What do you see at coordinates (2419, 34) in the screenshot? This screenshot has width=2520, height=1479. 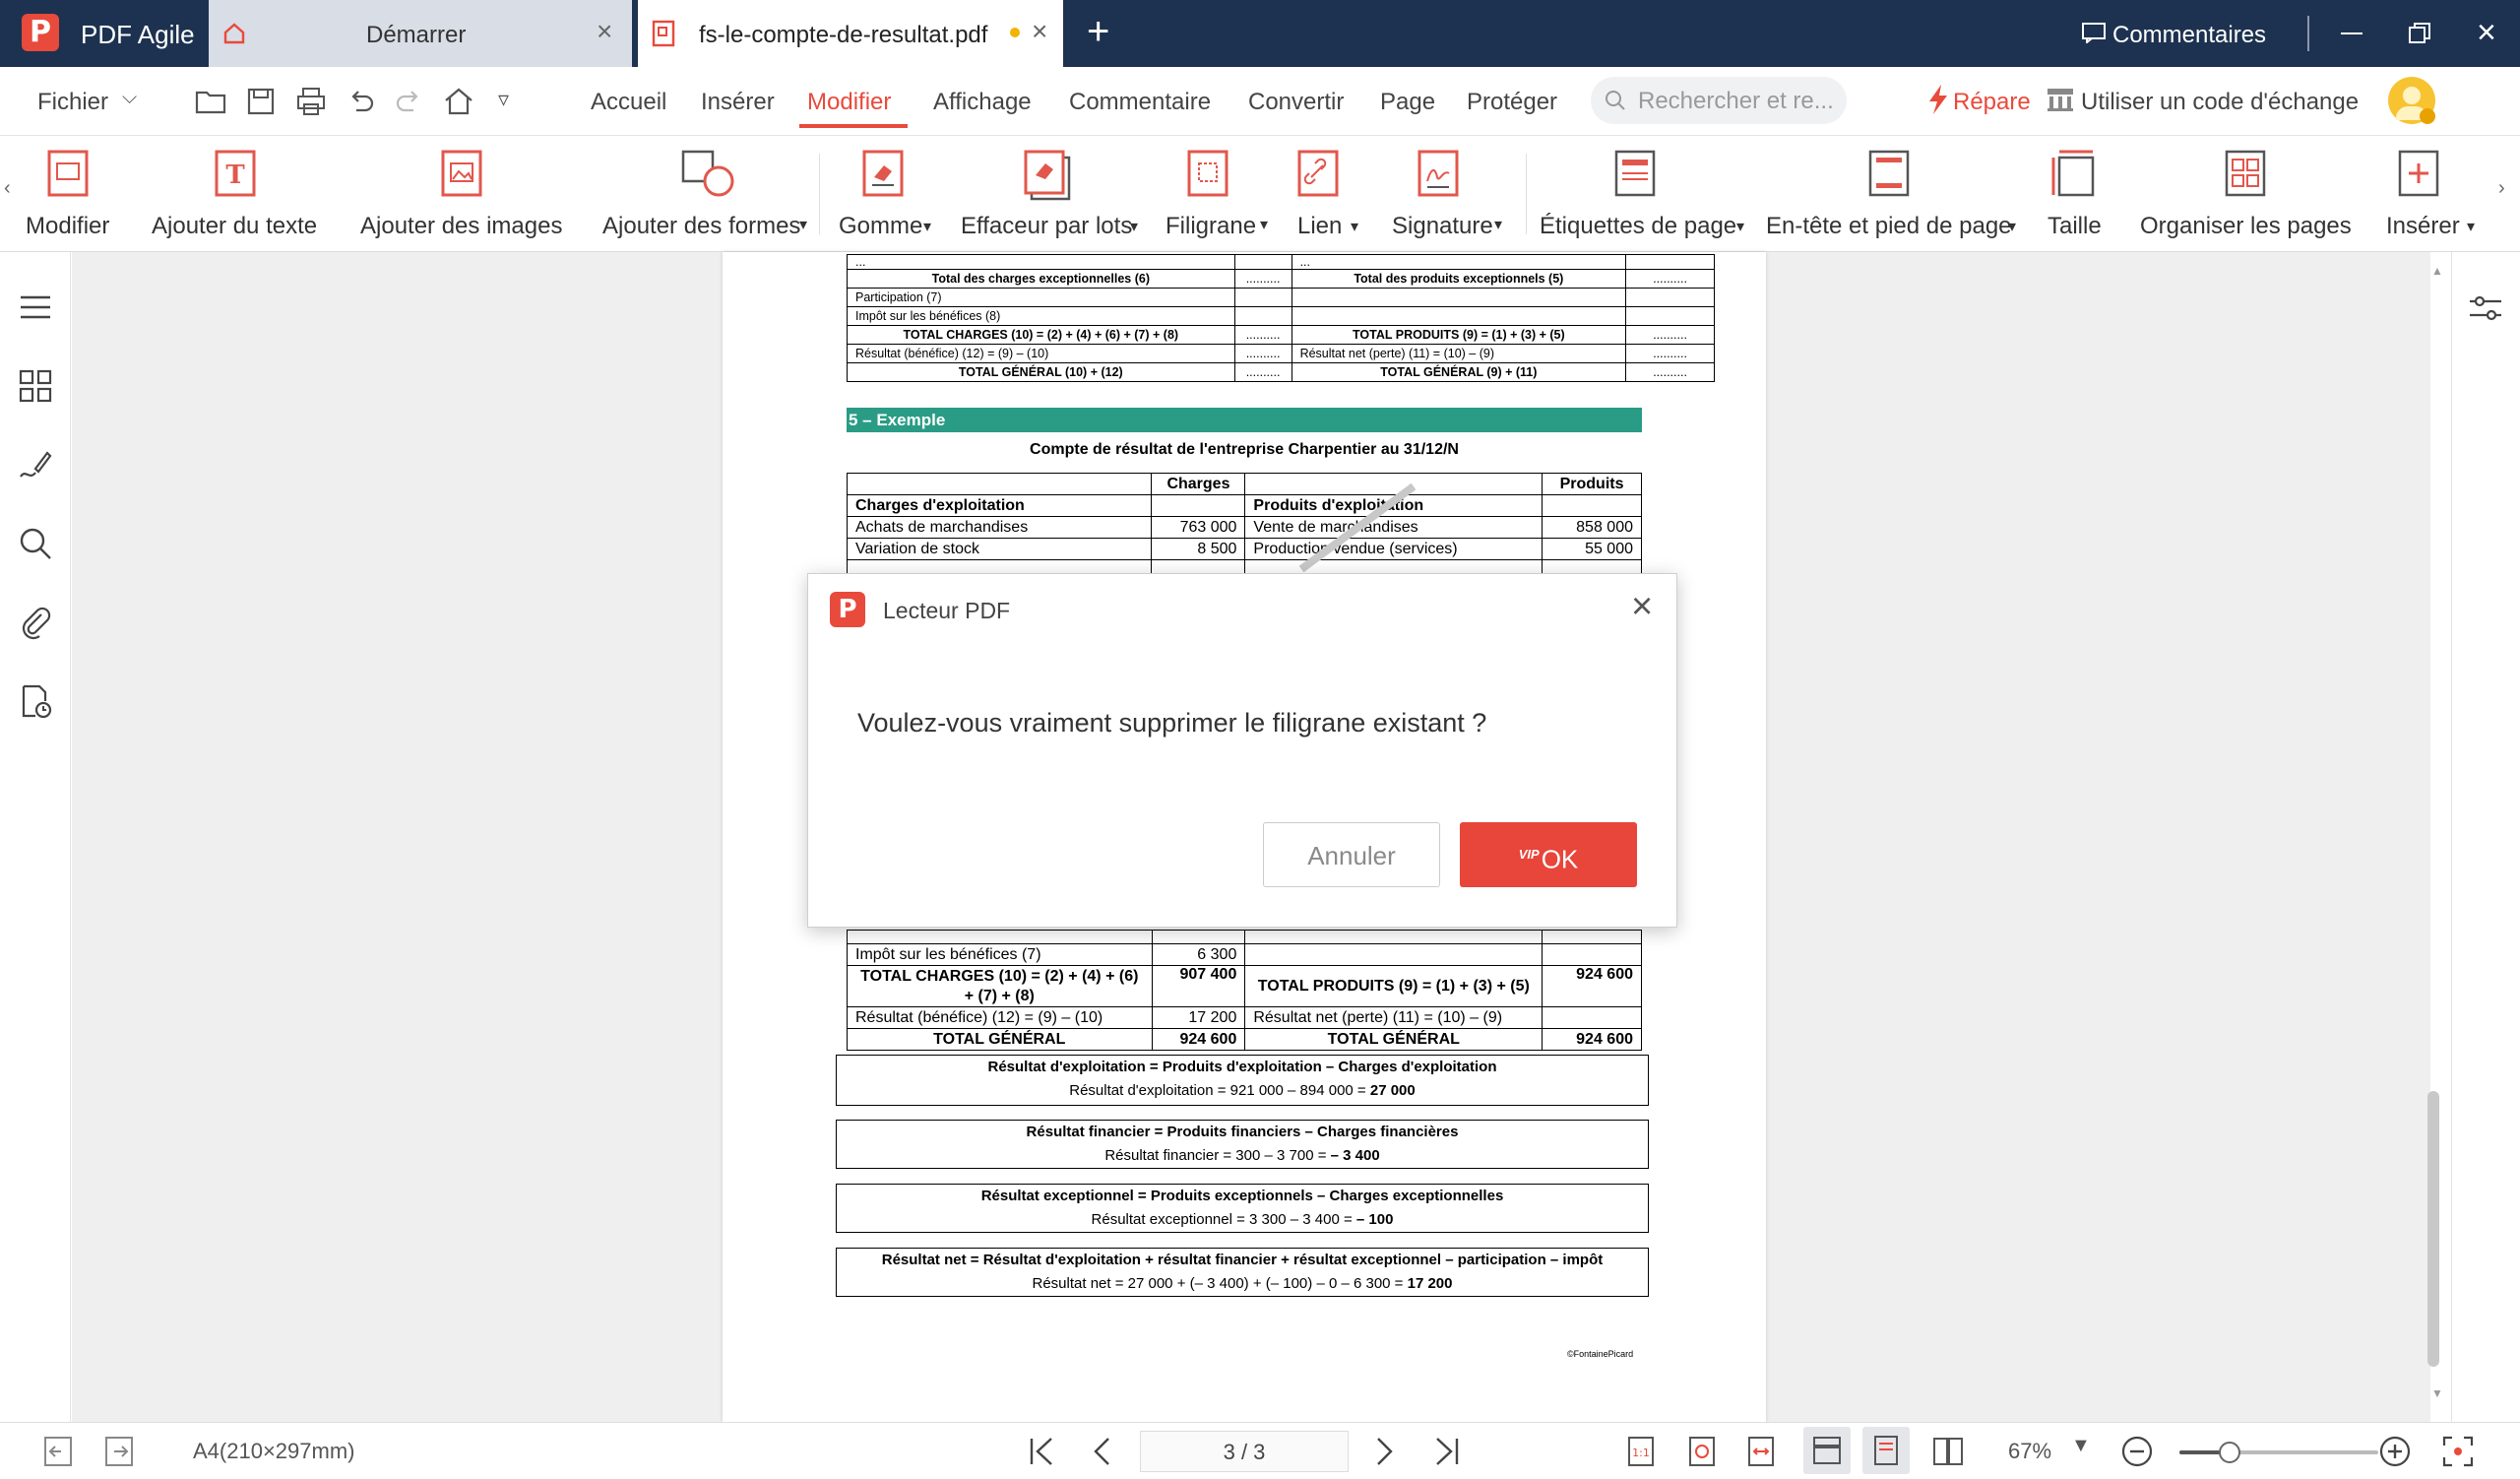 I see `restore-icon` at bounding box center [2419, 34].